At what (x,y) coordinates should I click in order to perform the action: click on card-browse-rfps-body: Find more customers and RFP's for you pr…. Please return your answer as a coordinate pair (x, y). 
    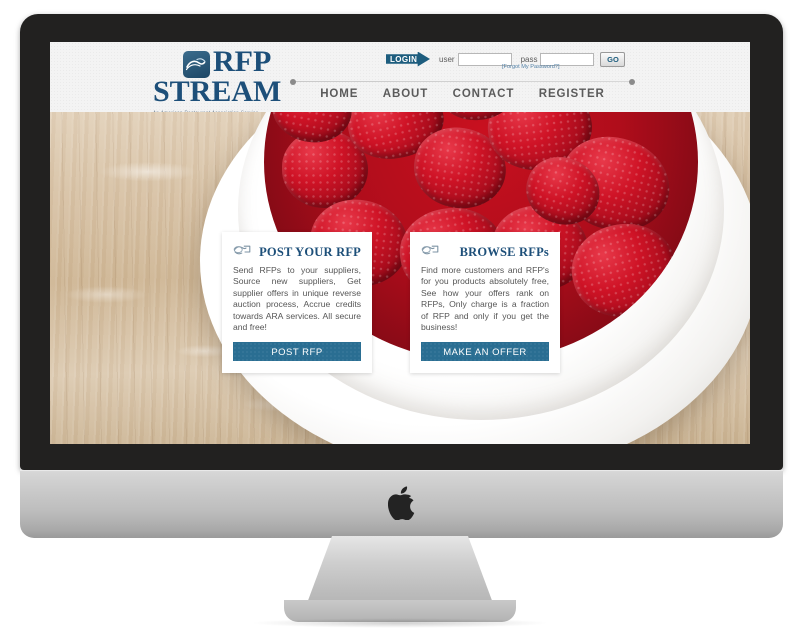
    Looking at the image, I should click on (485, 299).